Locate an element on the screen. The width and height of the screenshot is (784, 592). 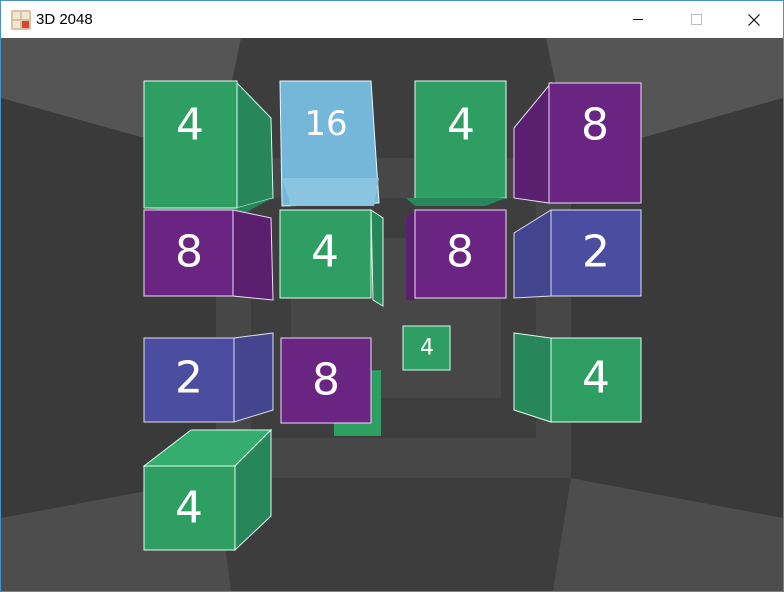
close-icon is located at coordinates (754, 19).